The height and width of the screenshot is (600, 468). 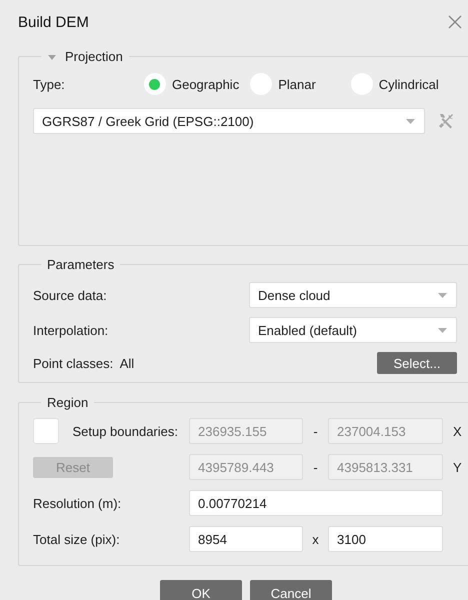 What do you see at coordinates (83, 363) in the screenshot?
I see `field-label: Point classes: All` at bounding box center [83, 363].